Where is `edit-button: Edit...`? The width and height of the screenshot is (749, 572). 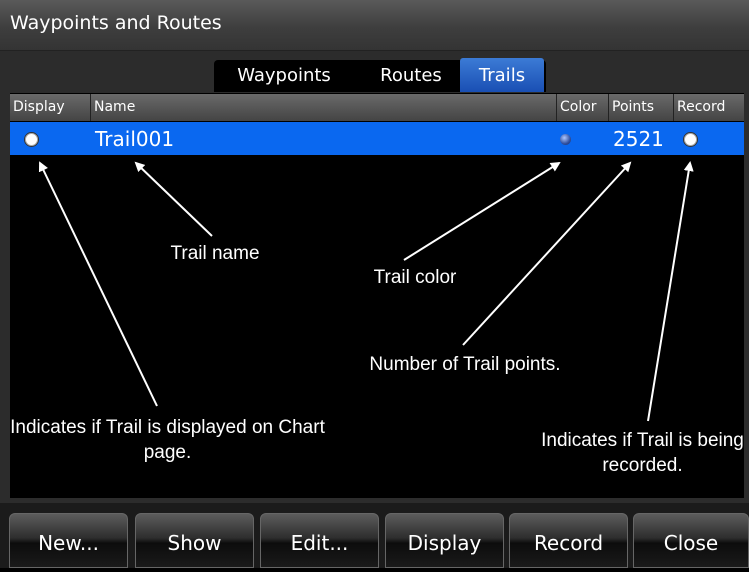
edit-button: Edit... is located at coordinates (319, 540).